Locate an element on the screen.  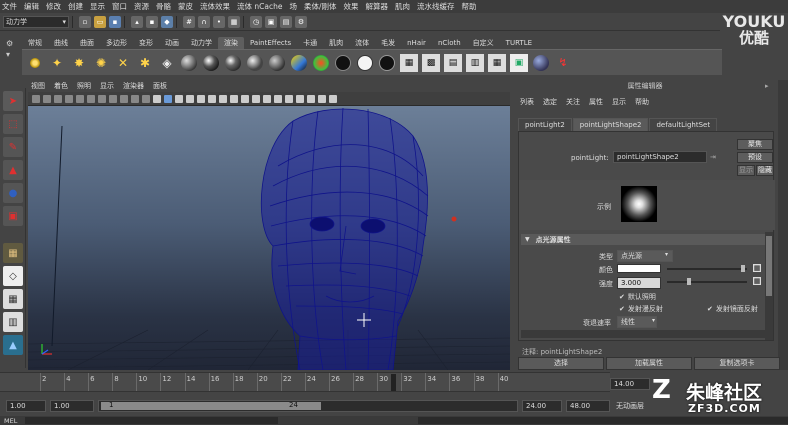
render-frame-icon: ▣ is located at coordinates (271, 21).